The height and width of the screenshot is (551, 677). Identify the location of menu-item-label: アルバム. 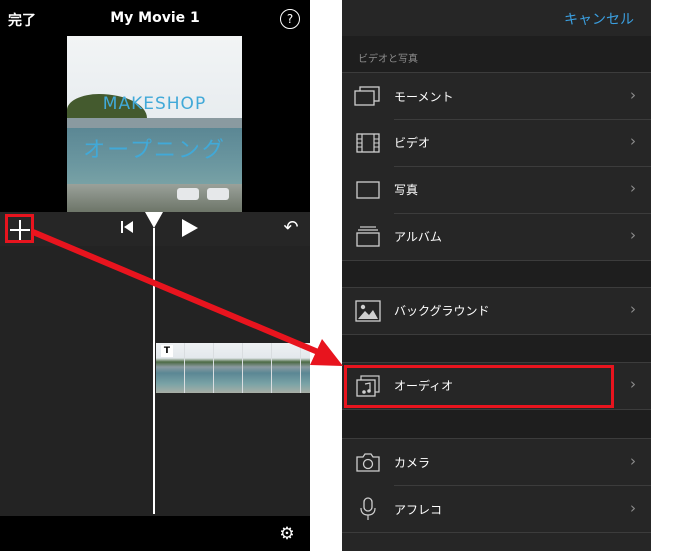
(418, 237).